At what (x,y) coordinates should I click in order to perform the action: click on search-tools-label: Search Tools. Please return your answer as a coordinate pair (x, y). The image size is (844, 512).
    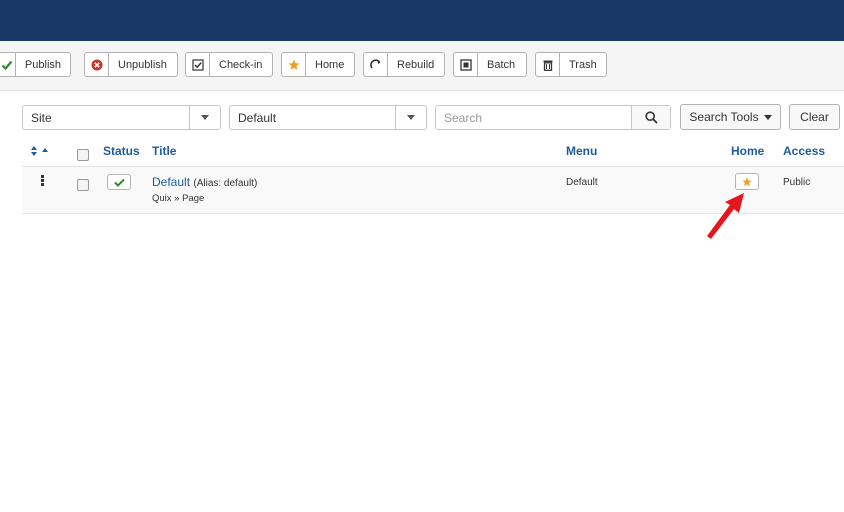
    Looking at the image, I should click on (724, 117).